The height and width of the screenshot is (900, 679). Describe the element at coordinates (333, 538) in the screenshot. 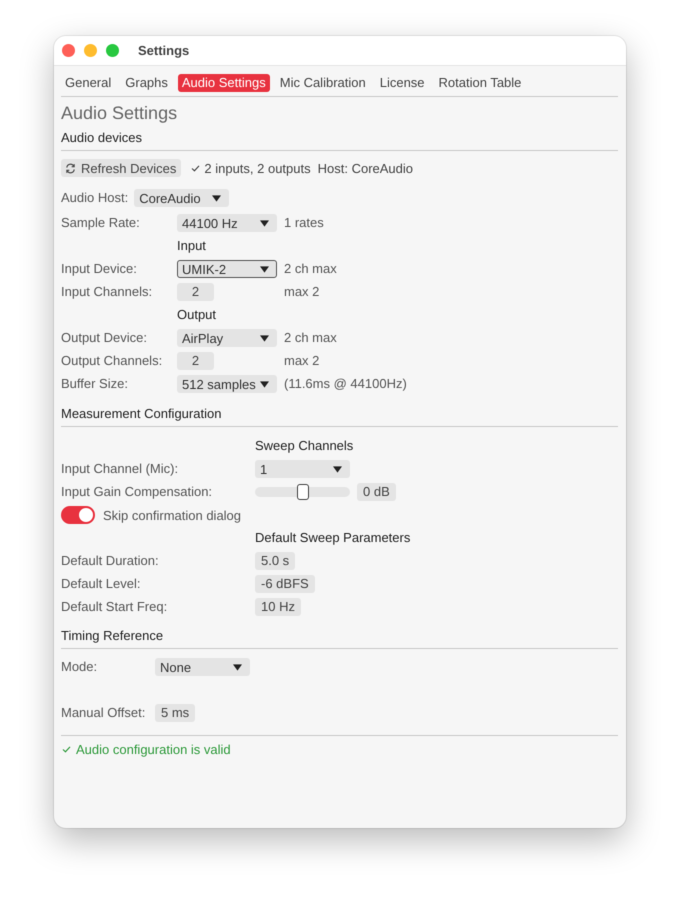

I see `subheading: Default Sweep Parameters` at that location.